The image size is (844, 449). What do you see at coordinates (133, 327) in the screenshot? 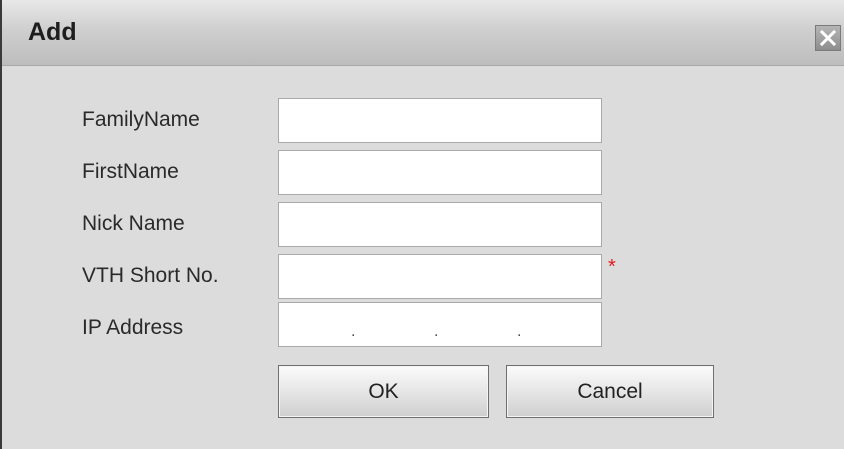
I see `ip-address-label: IP Address` at bounding box center [133, 327].